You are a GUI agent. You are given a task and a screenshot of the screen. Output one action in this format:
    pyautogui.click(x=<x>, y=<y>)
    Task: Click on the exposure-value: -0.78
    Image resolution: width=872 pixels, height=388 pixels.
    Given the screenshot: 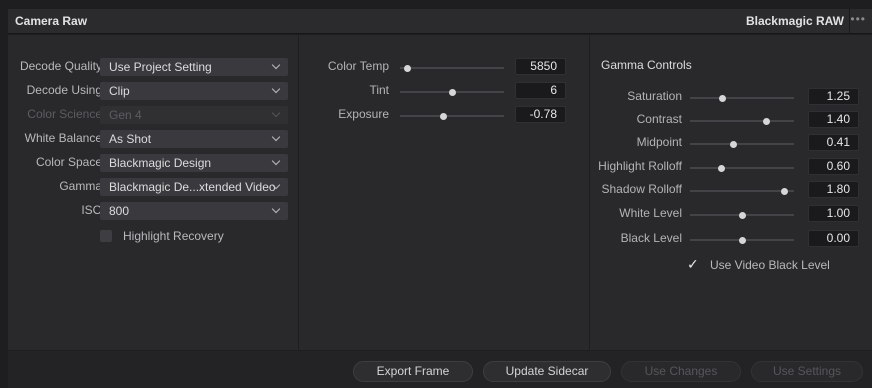 What is the action you would take?
    pyautogui.click(x=540, y=114)
    